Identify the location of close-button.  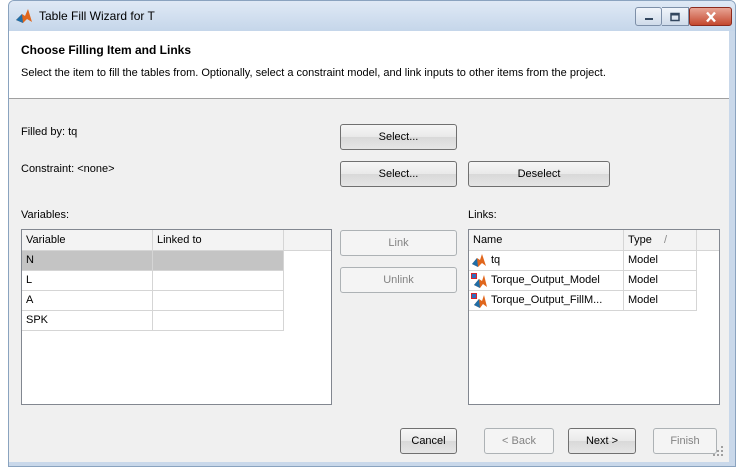
(710, 16).